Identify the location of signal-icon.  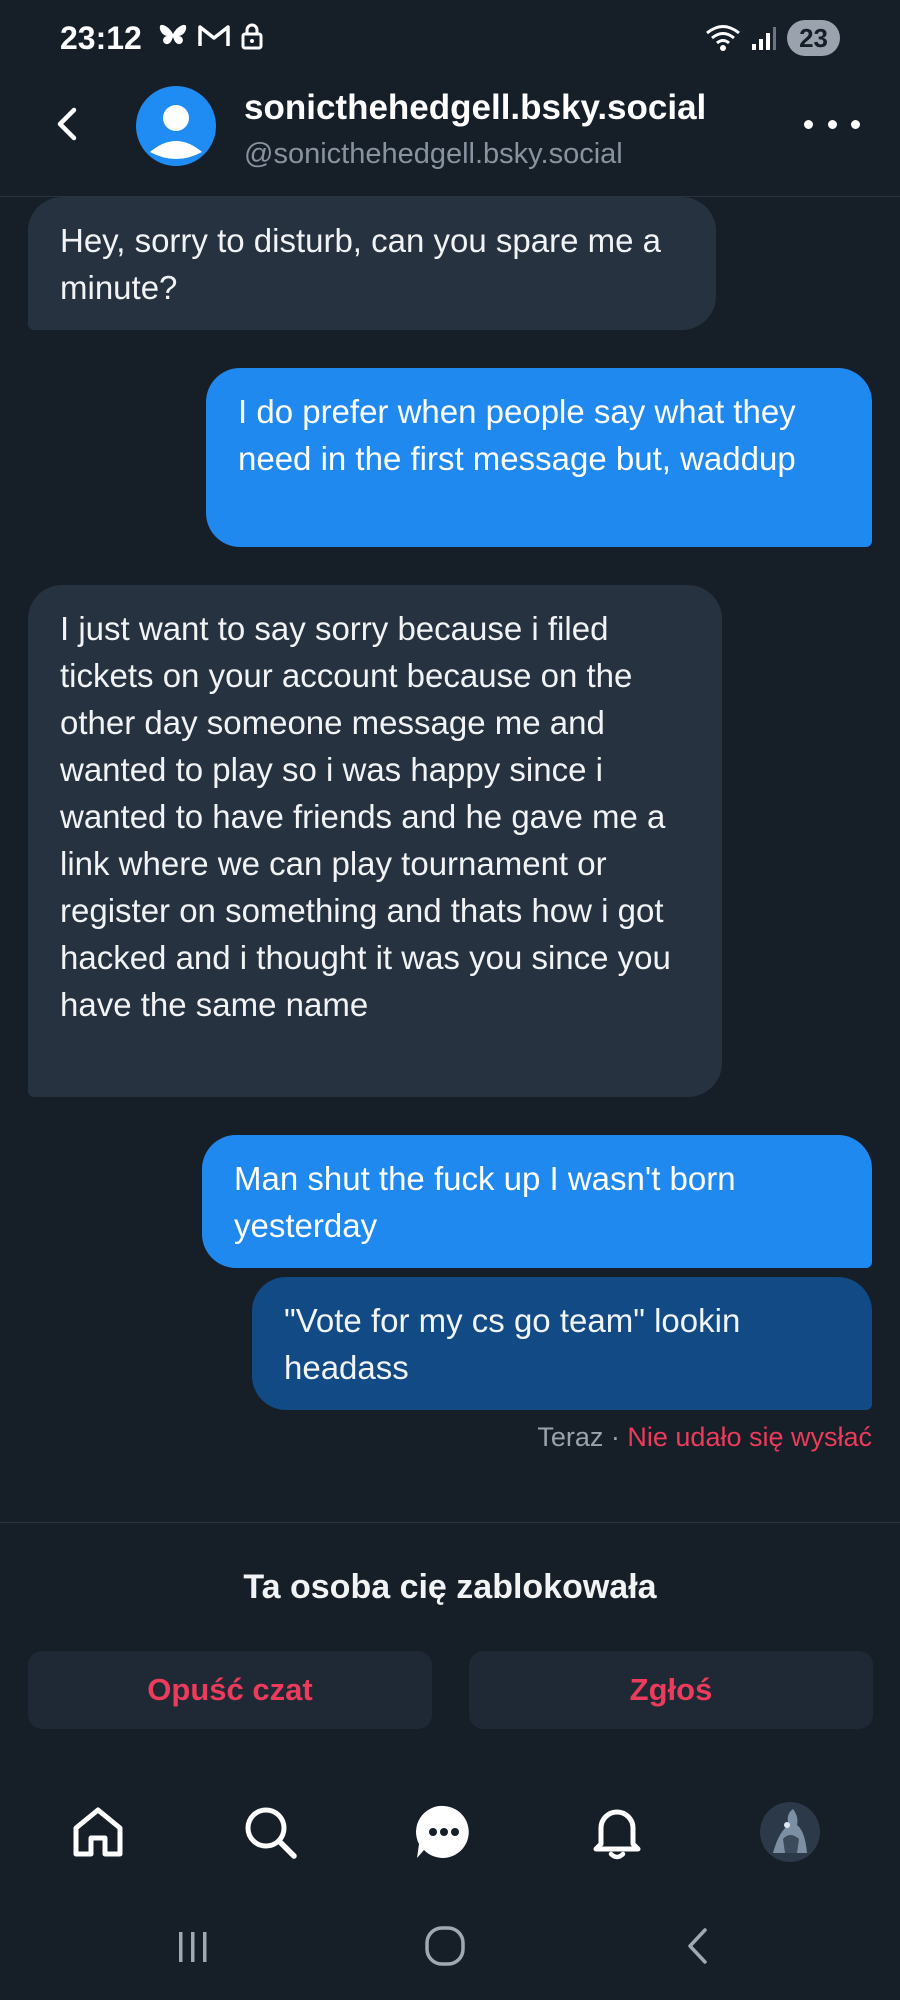
(764, 38).